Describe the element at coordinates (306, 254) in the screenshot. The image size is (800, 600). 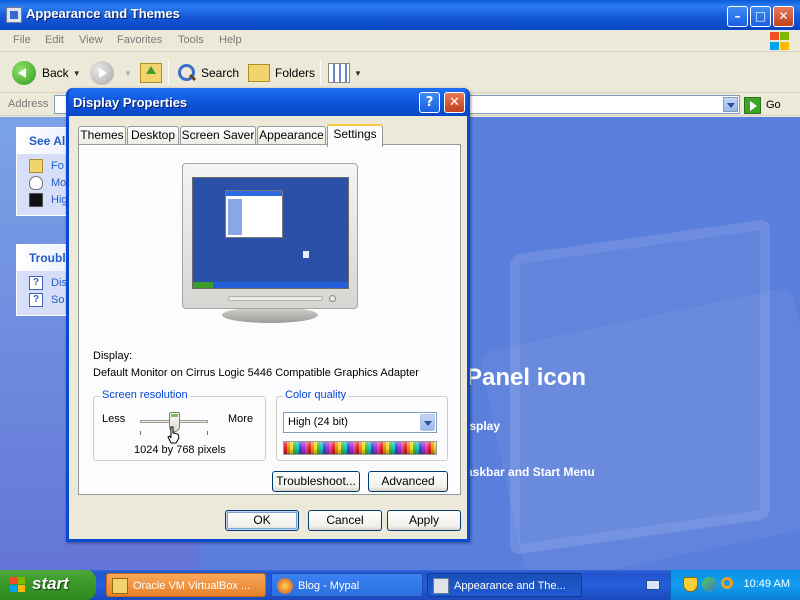
I see `preview-desktop-icon` at that location.